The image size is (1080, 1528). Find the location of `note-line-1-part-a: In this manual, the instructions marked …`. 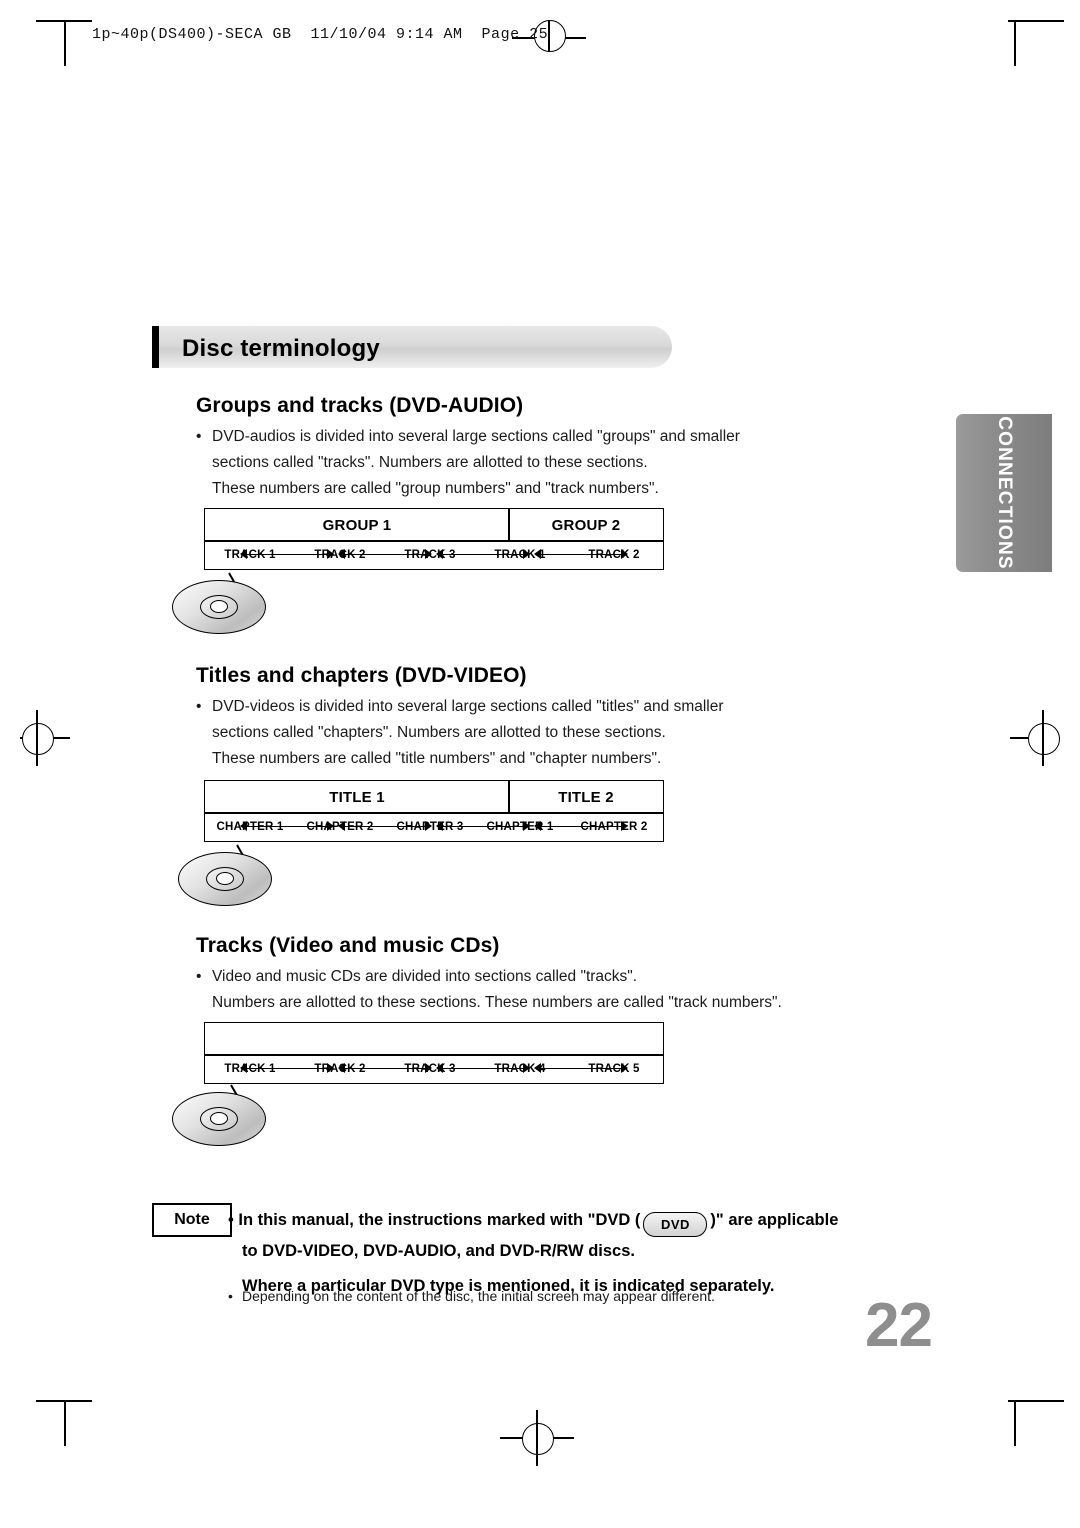

note-line-1-part-a: In this manual, the instructions marked … is located at coordinates (439, 1220).